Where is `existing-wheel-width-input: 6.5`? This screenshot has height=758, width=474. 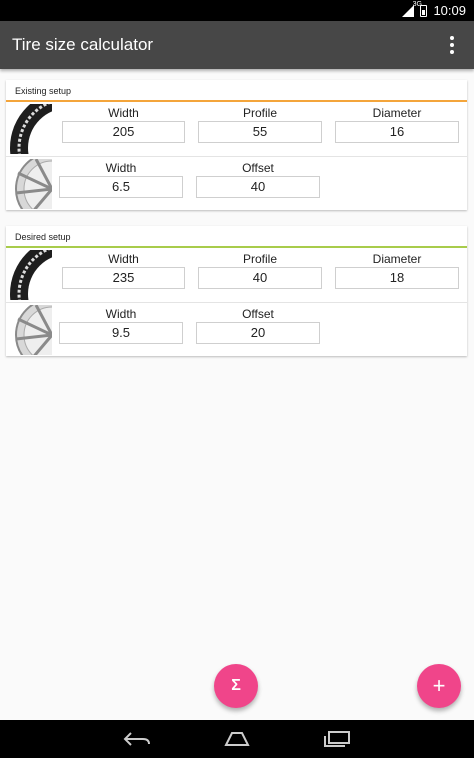
existing-wheel-width-input: 6.5 is located at coordinates (121, 187).